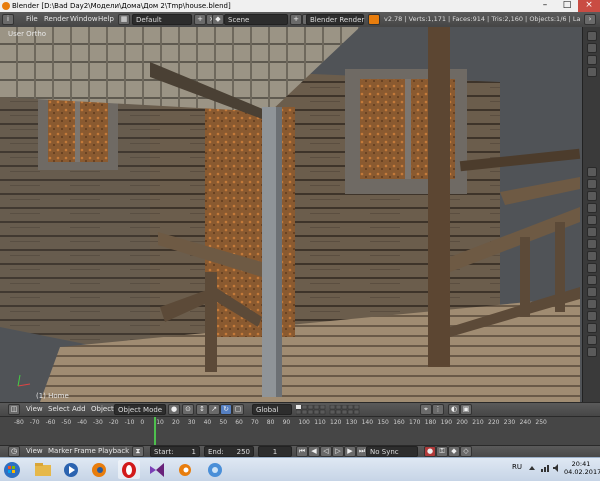 Image resolution: width=600 pixels, height=481 pixels. What do you see at coordinates (509, 422) in the screenshot?
I see `timeline-tick-label: 230` at bounding box center [509, 422].